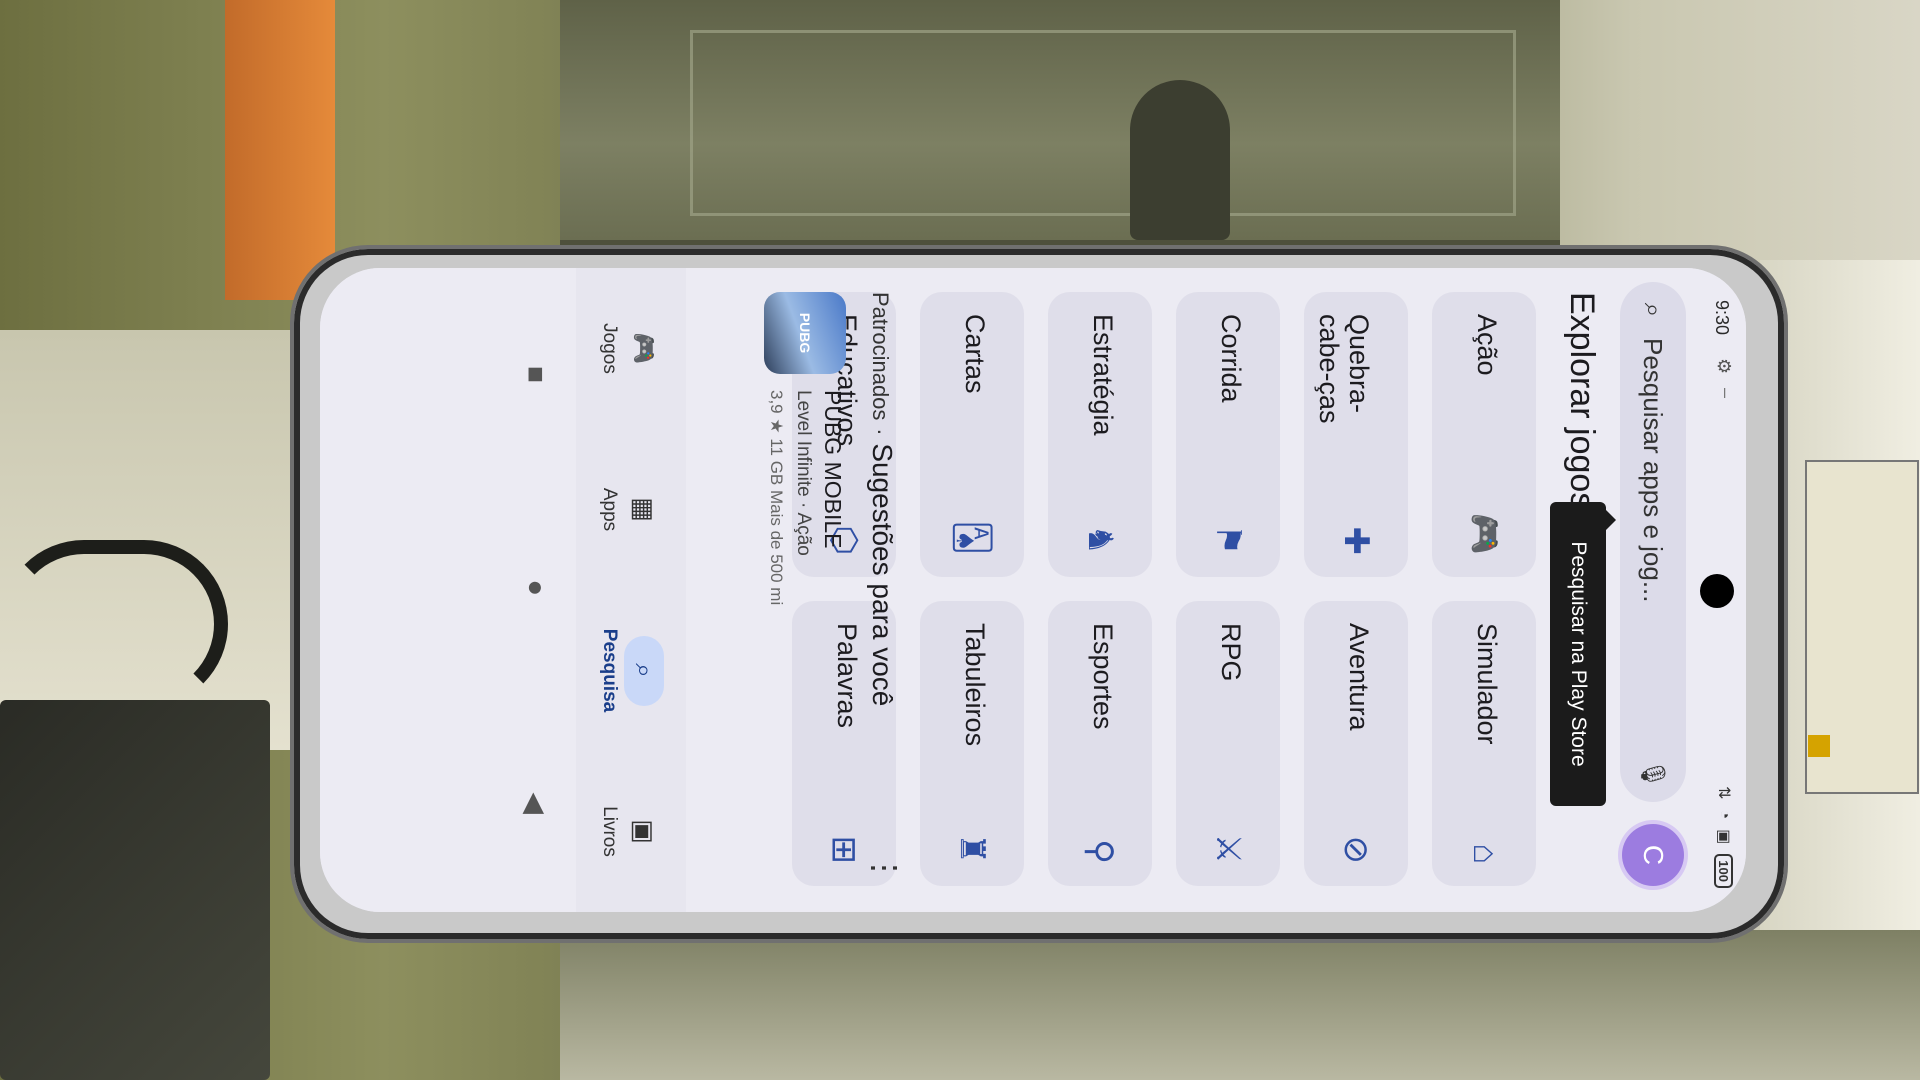 The width and height of the screenshot is (1920, 1080). I want to click on nav-label: Livros, so click(609, 831).